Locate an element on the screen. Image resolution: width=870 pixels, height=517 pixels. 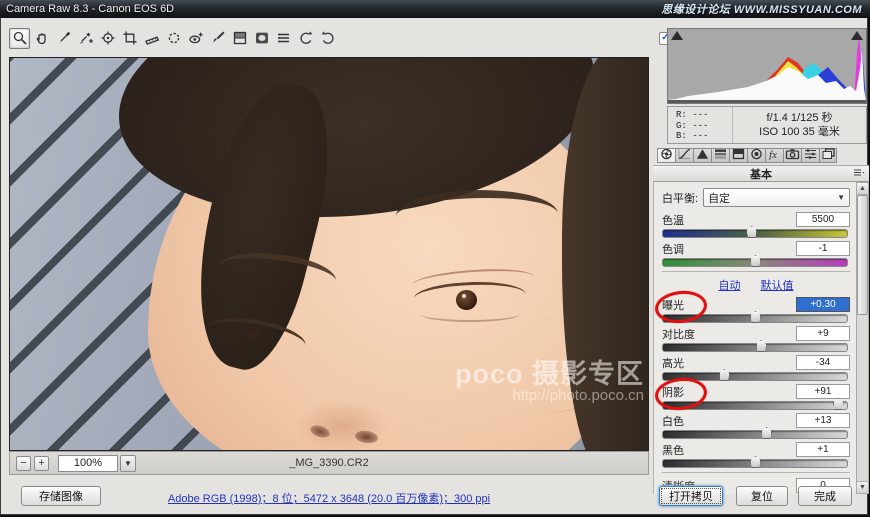
reset-button: 复位 is located at coordinates (762, 496).